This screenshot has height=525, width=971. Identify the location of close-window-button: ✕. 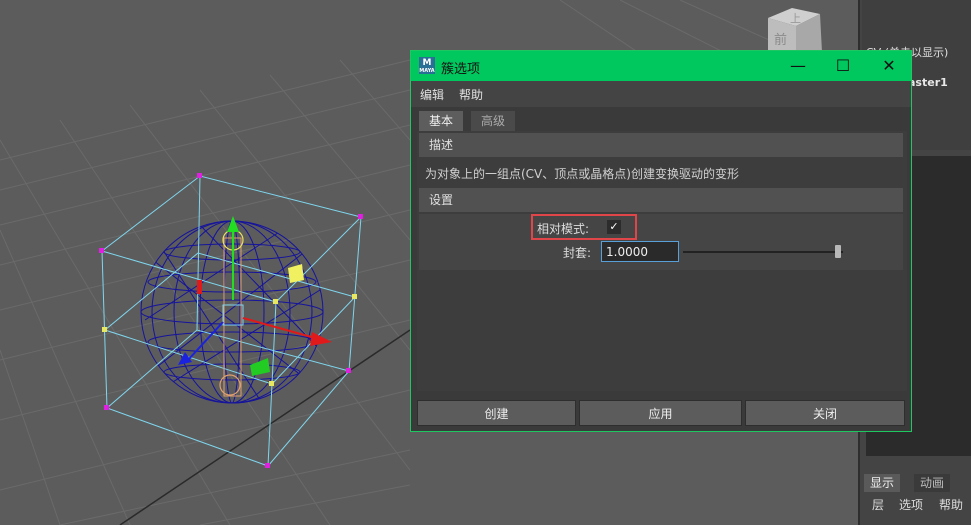
(889, 66).